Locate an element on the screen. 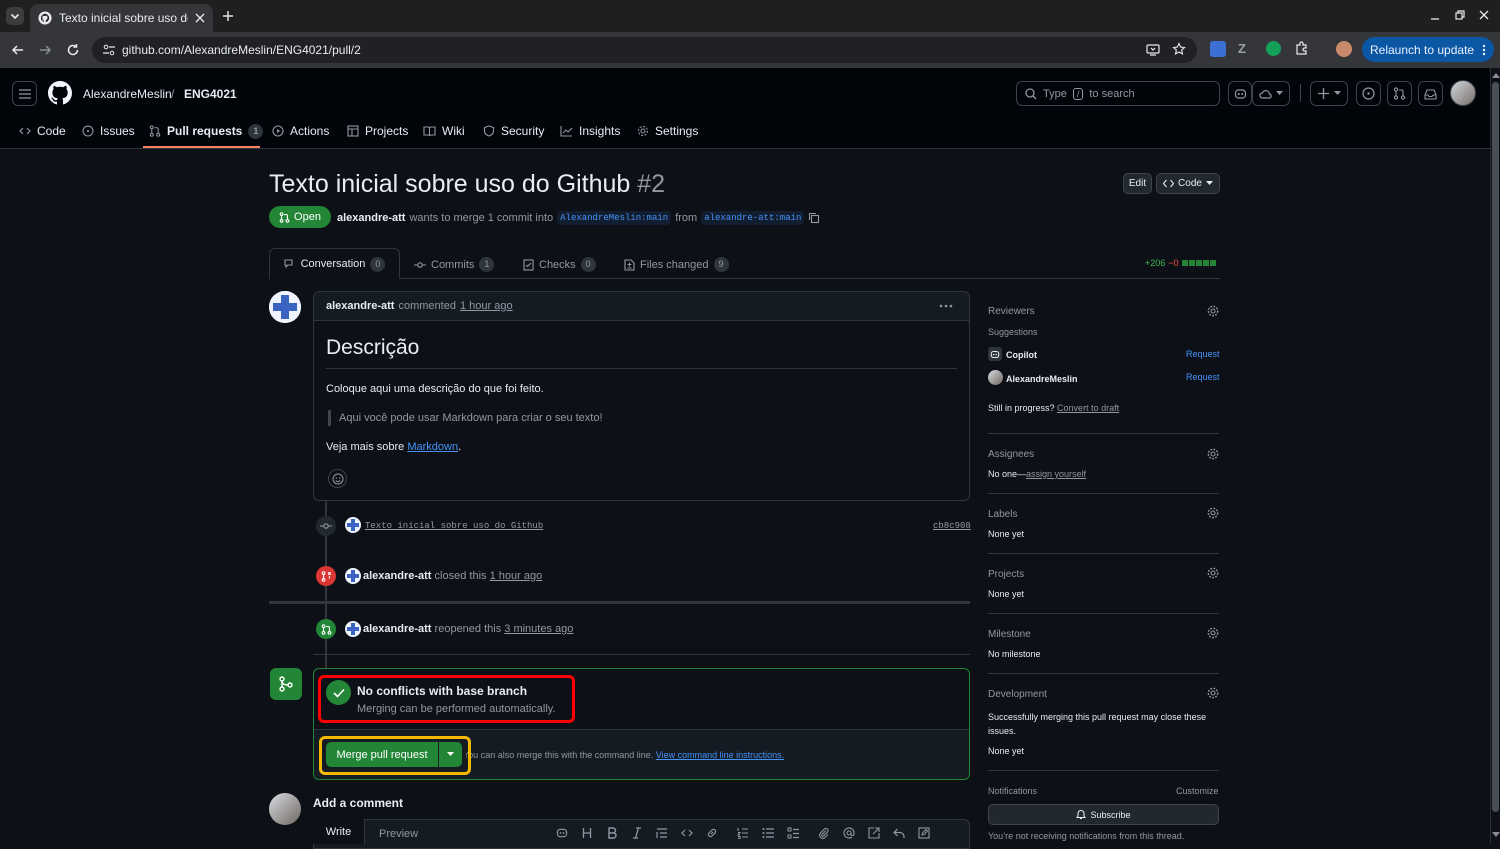 The image size is (1500, 849). reply-icon is located at coordinates (899, 833).